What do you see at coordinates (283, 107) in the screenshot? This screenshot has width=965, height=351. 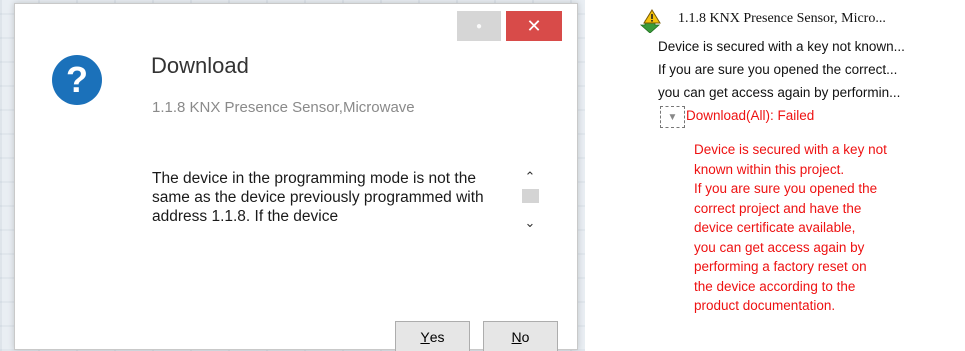 I see `dialog-subtitle: 1.1.8 KNX Presence Sensor,Microwave` at bounding box center [283, 107].